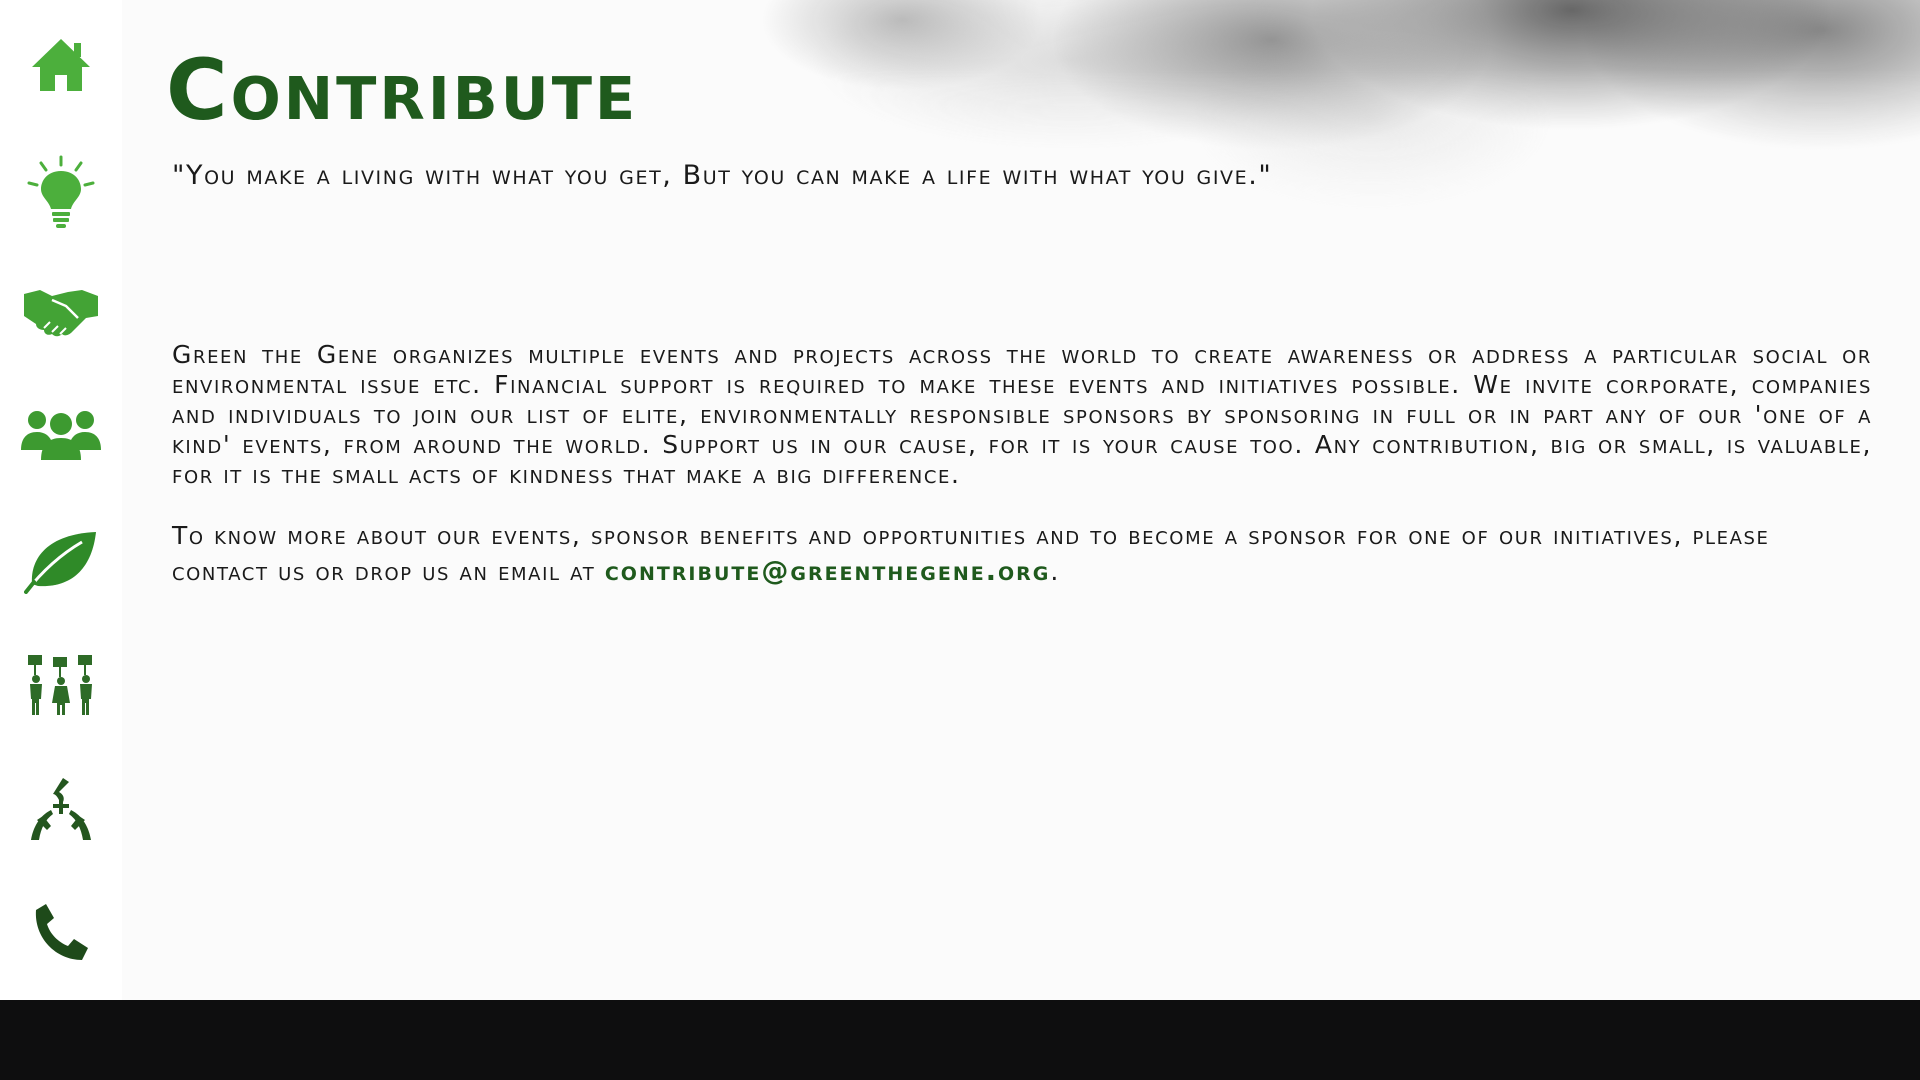 This screenshot has height=1080, width=1920. I want to click on nav-community, so click(61, 434).